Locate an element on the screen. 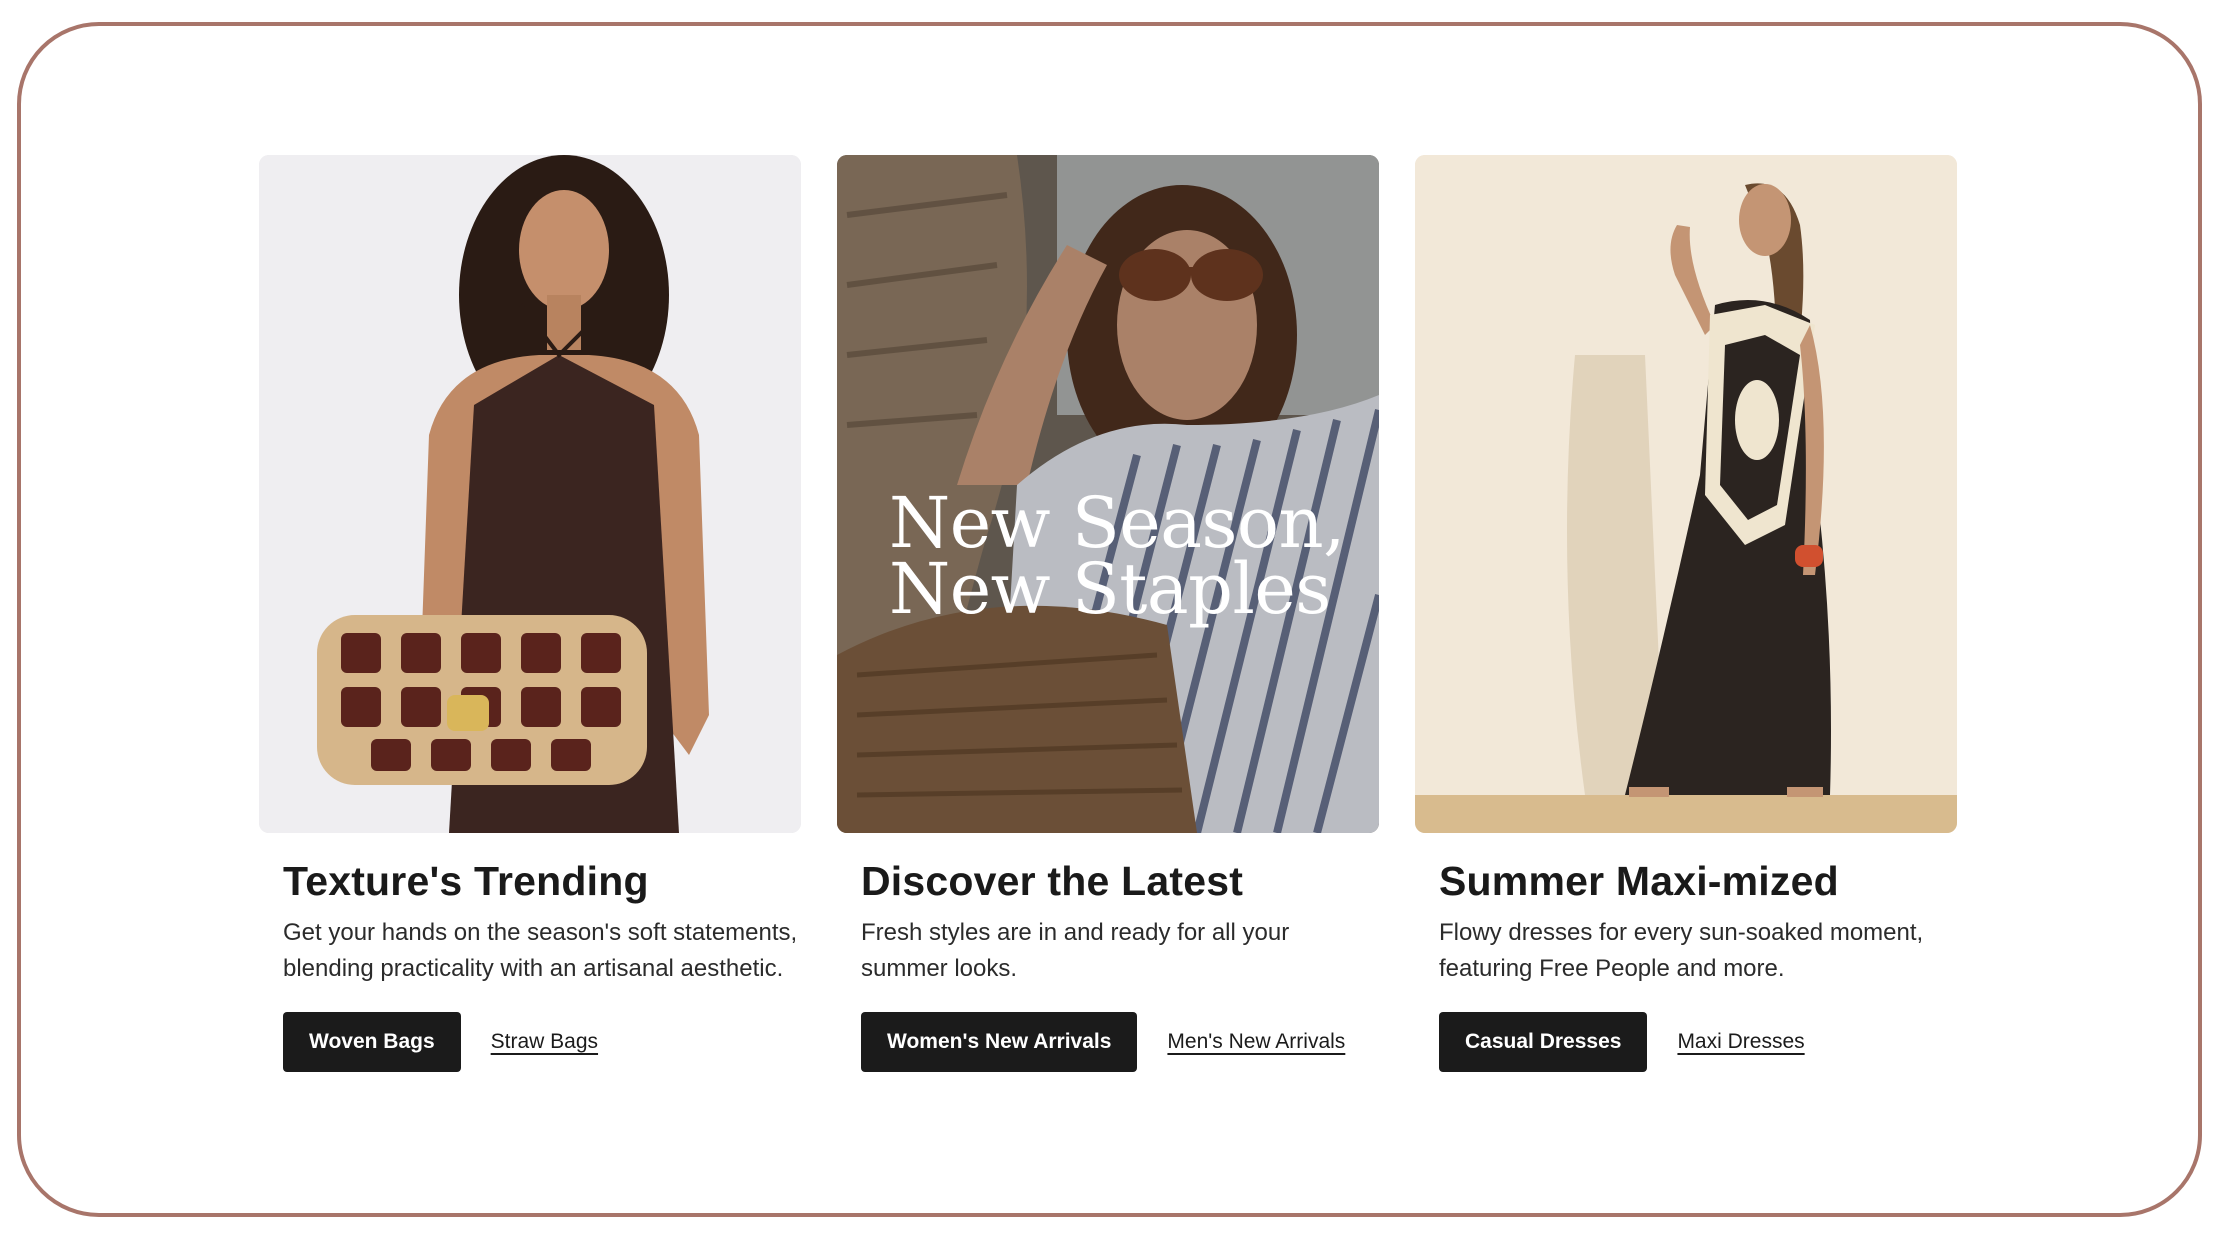  straw-bags-link: Straw Bags is located at coordinates (544, 1042).